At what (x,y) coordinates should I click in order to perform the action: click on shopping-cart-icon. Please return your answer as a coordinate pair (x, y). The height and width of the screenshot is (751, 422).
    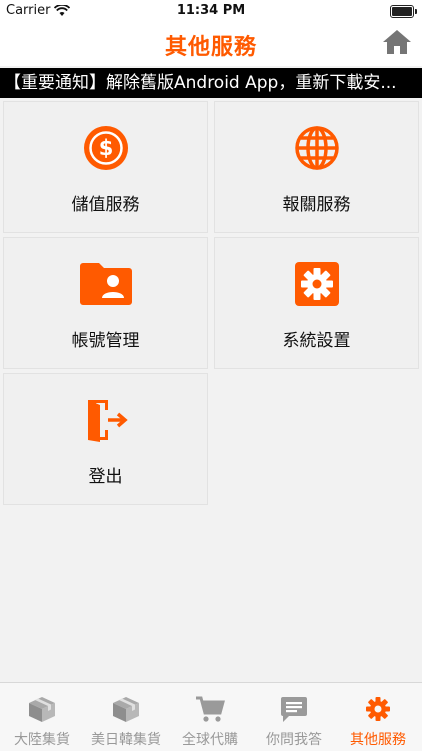
    Looking at the image, I should click on (210, 709).